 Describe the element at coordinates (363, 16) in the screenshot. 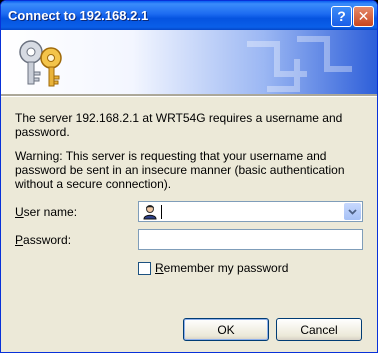

I see `close-button: ✕` at that location.